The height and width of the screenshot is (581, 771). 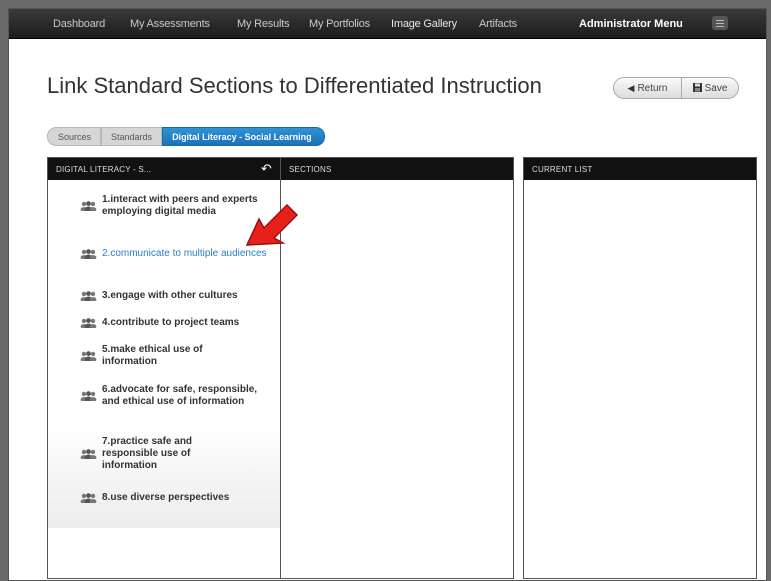 What do you see at coordinates (170, 295) in the screenshot?
I see `list-item-label: 3.engage with other cultures` at bounding box center [170, 295].